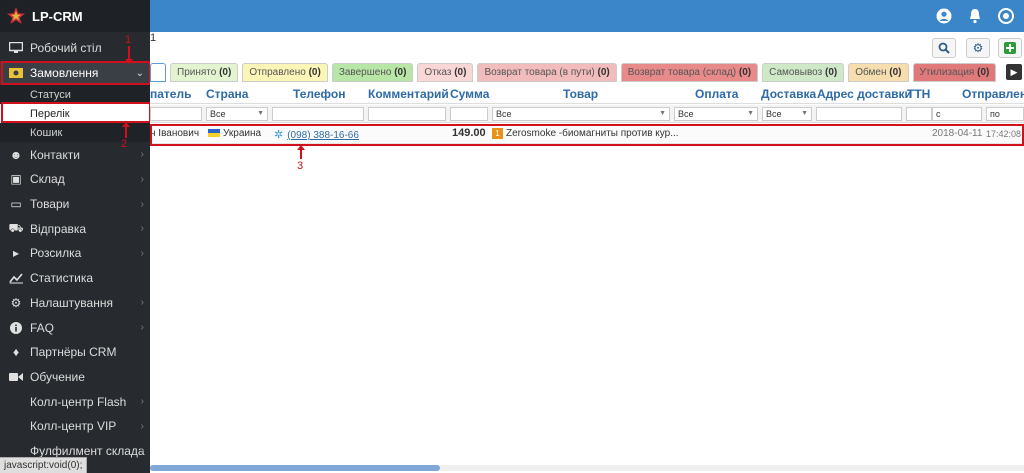 This screenshot has width=1024, height=473. What do you see at coordinates (469, 94) in the screenshot?
I see `column-header-sum: Сумма` at bounding box center [469, 94].